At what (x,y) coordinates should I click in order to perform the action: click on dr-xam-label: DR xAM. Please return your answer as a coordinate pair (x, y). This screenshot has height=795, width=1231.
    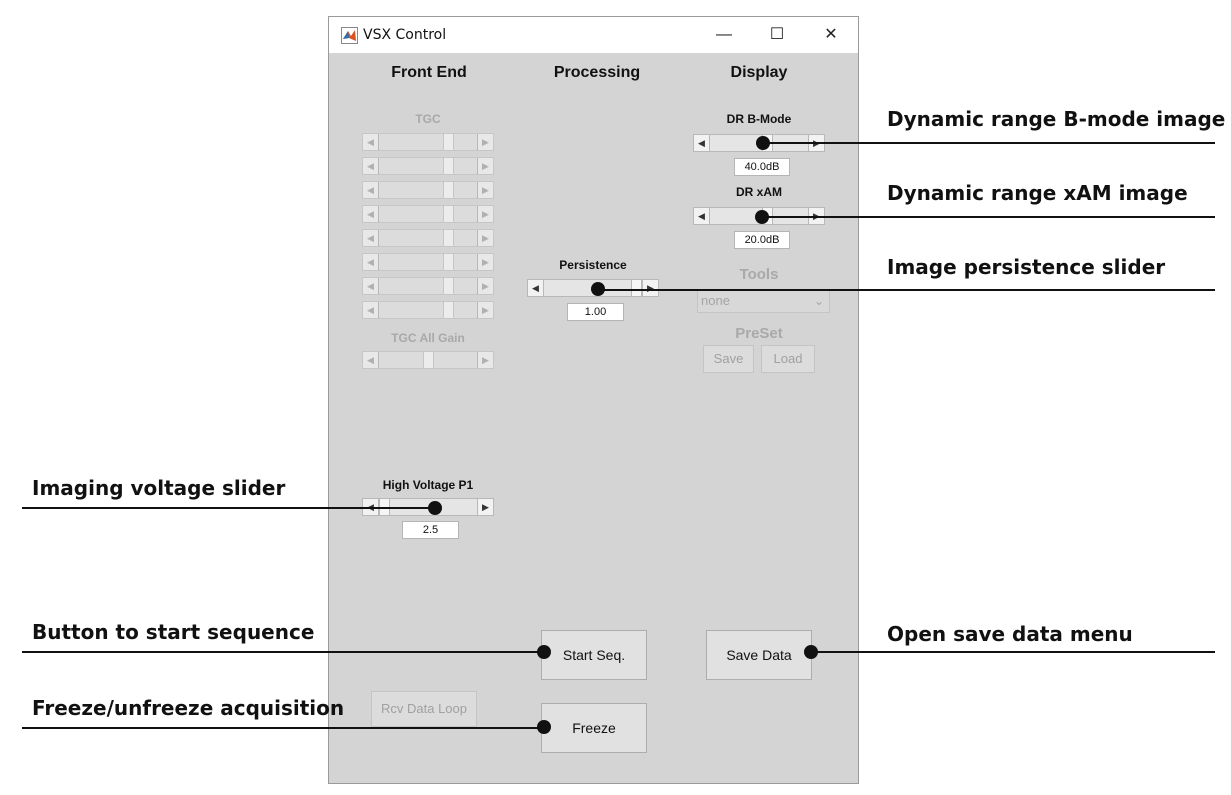
    Looking at the image, I should click on (758, 192).